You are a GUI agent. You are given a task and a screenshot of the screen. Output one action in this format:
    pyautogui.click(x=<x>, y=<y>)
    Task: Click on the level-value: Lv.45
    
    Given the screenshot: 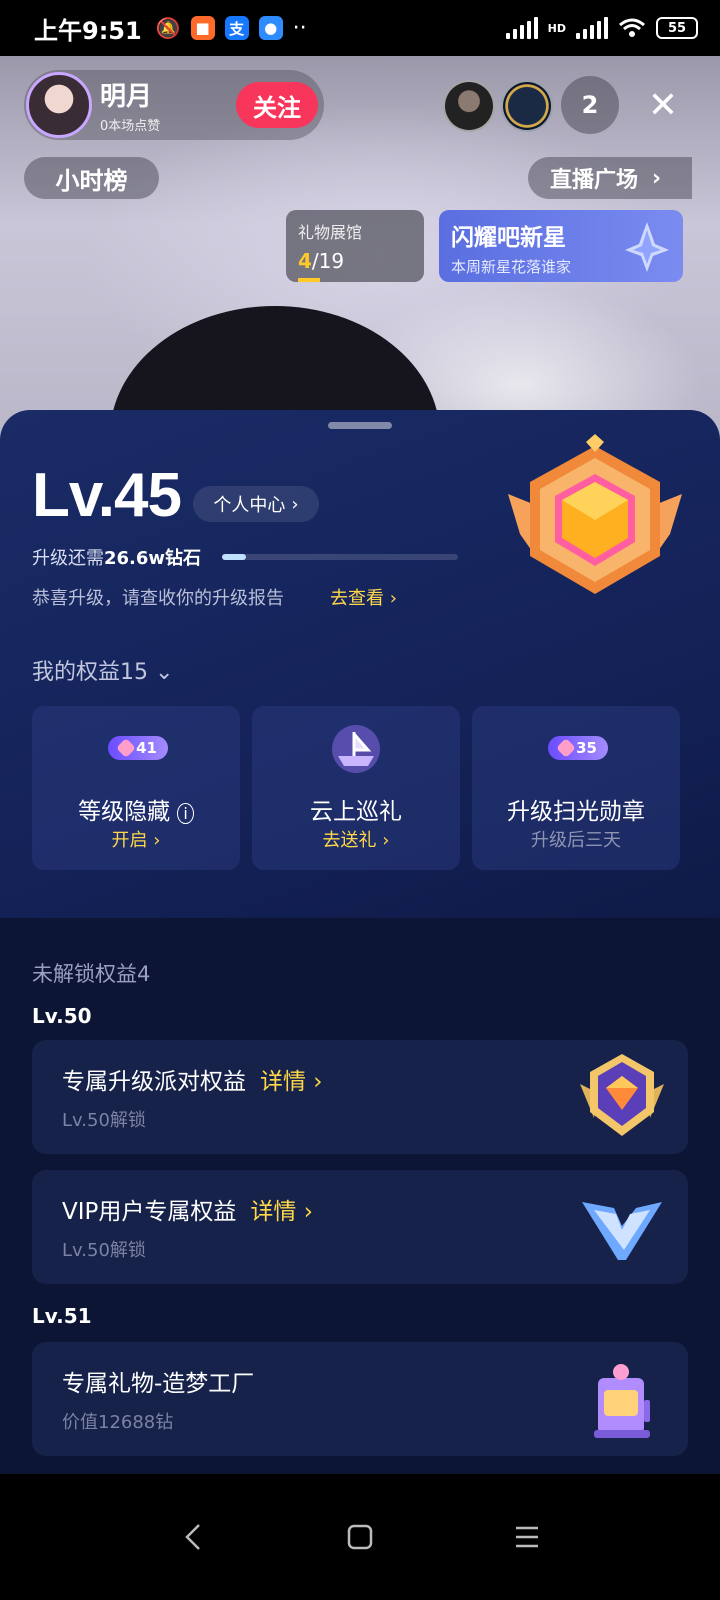 What is the action you would take?
    pyautogui.click(x=107, y=495)
    